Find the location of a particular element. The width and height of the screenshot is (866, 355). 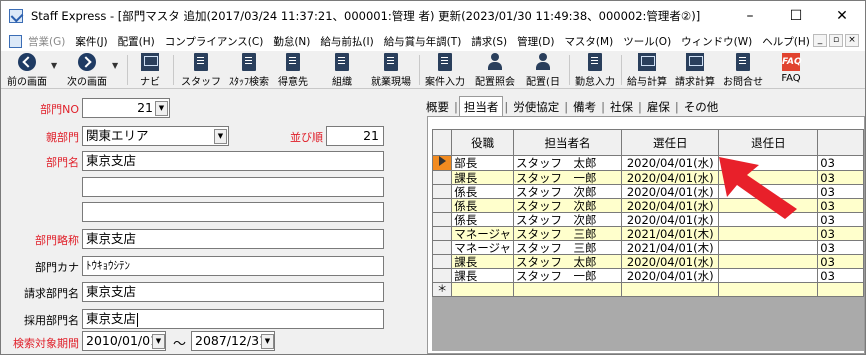

new-row: ＊ is located at coordinates (648, 289).